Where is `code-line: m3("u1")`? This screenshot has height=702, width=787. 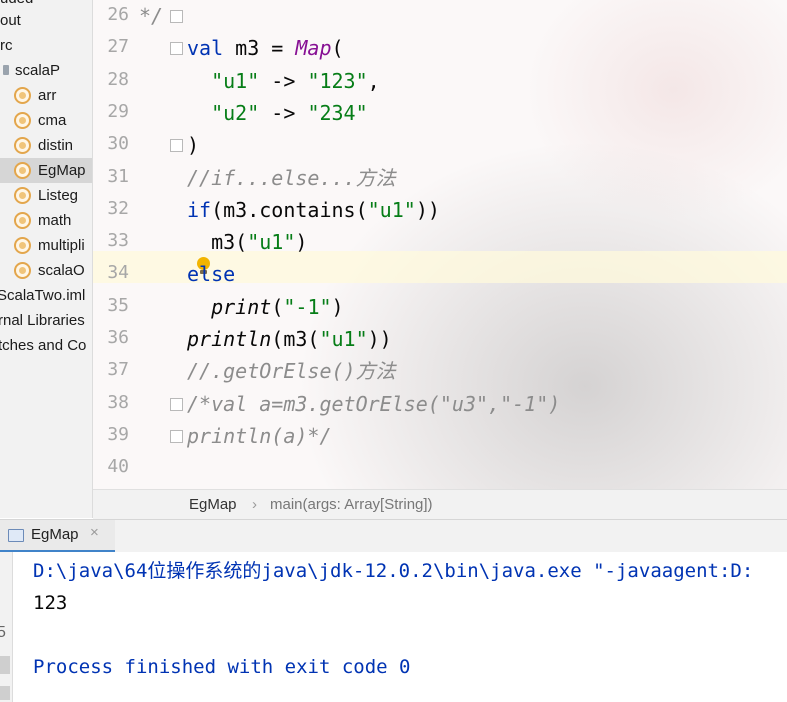 code-line: m3("u1") is located at coordinates (247, 242).